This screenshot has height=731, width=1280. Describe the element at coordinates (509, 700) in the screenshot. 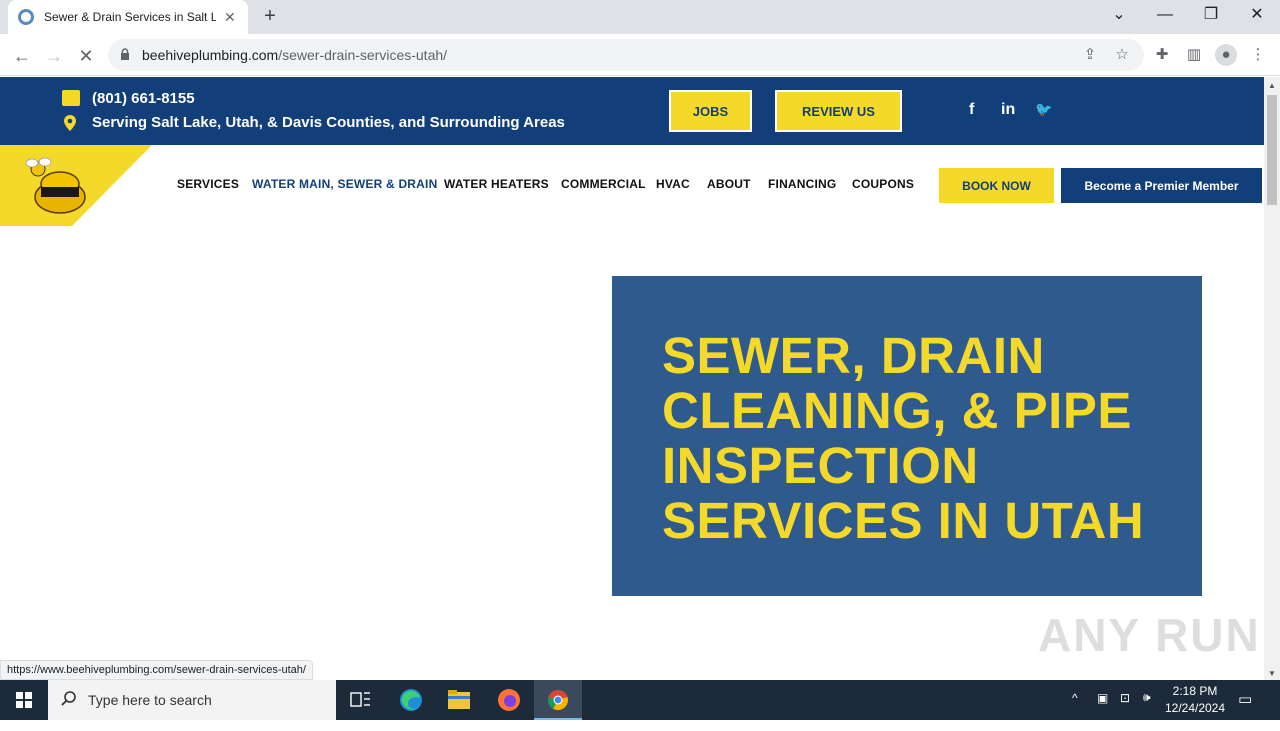

I see `firefox-icon` at that location.